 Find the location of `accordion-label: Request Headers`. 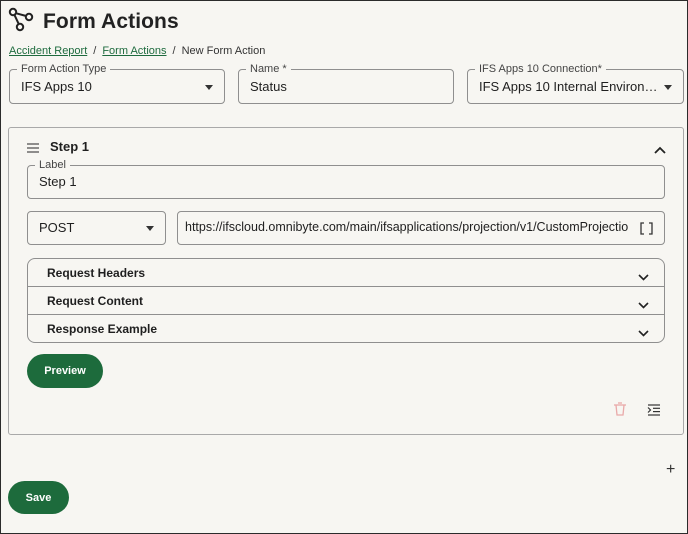

accordion-label: Request Headers is located at coordinates (96, 273).